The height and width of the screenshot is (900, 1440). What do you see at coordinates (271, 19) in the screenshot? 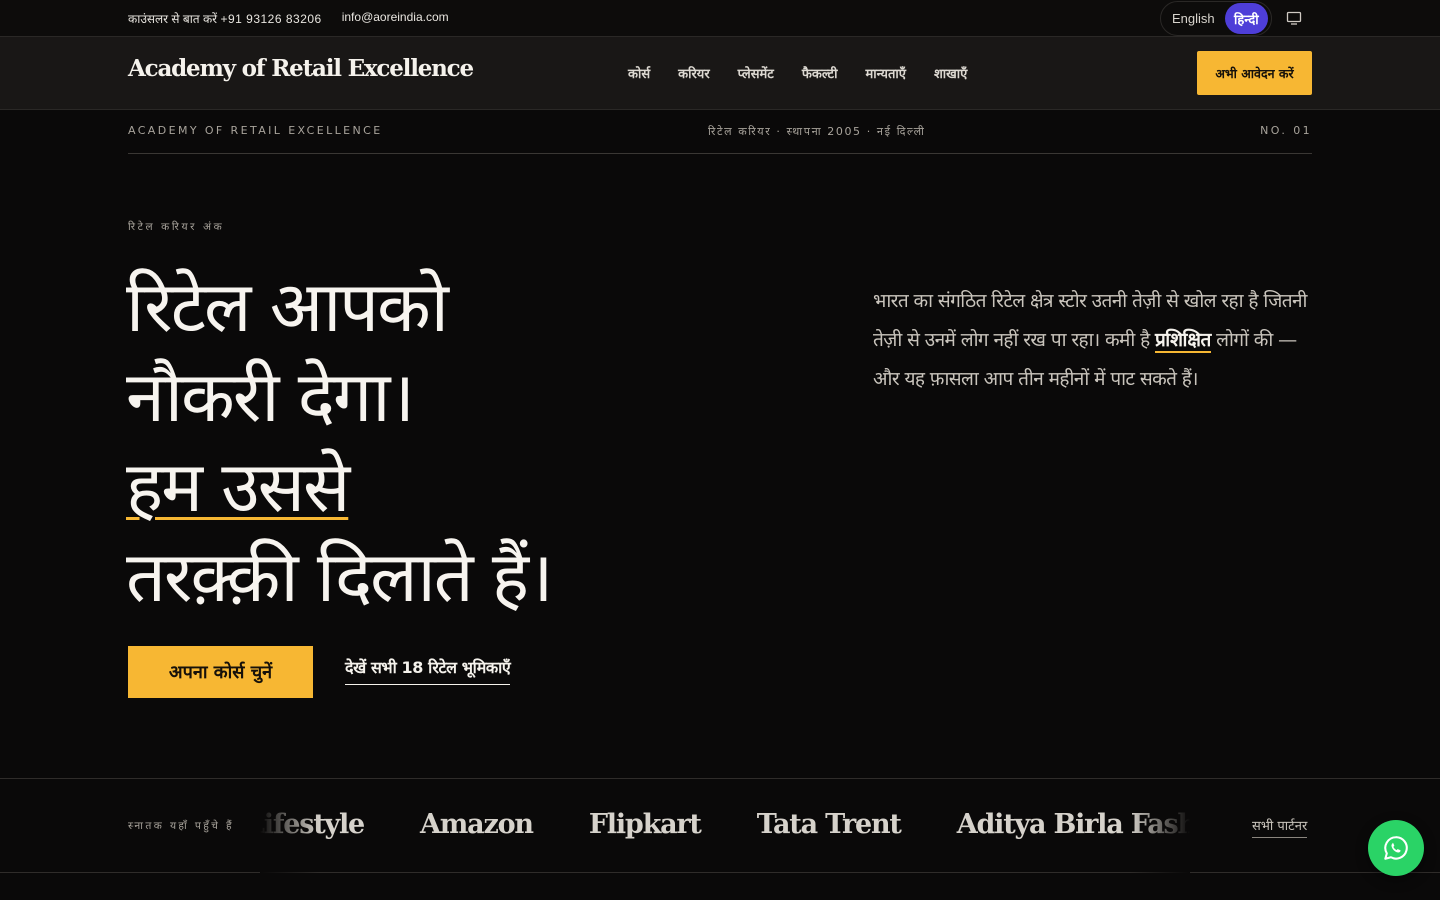
I see `phone-number: +91 93126 83206` at bounding box center [271, 19].